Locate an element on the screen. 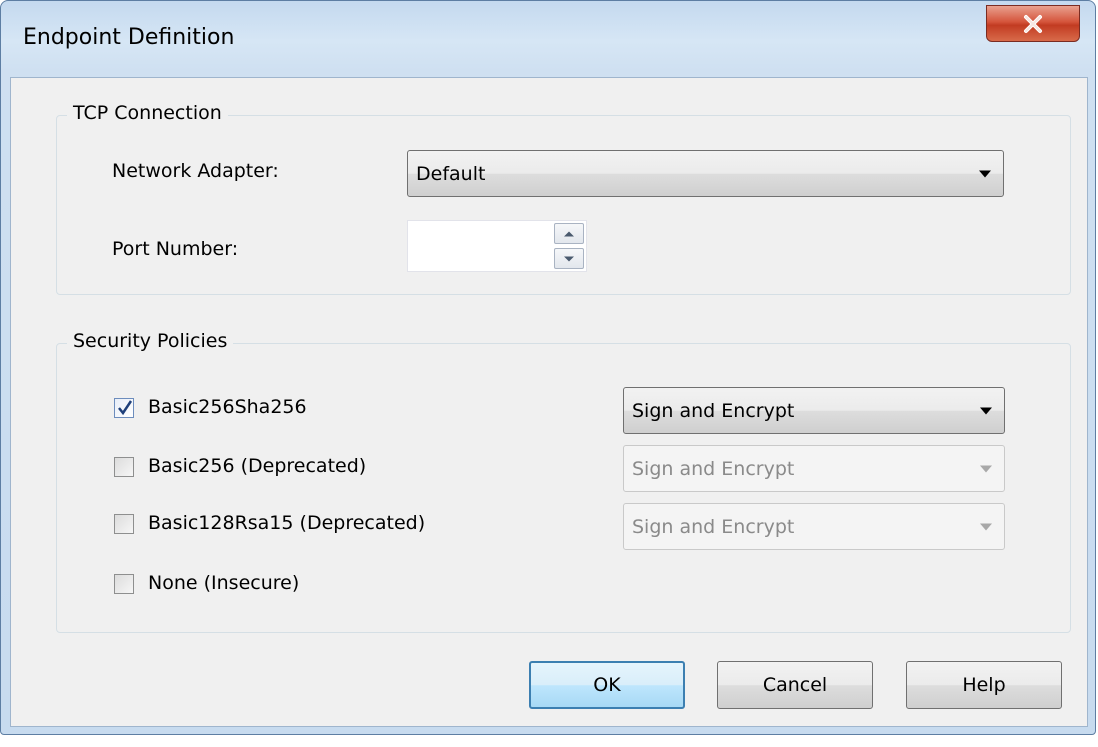  none-insecure-checkbox is located at coordinates (124, 584).